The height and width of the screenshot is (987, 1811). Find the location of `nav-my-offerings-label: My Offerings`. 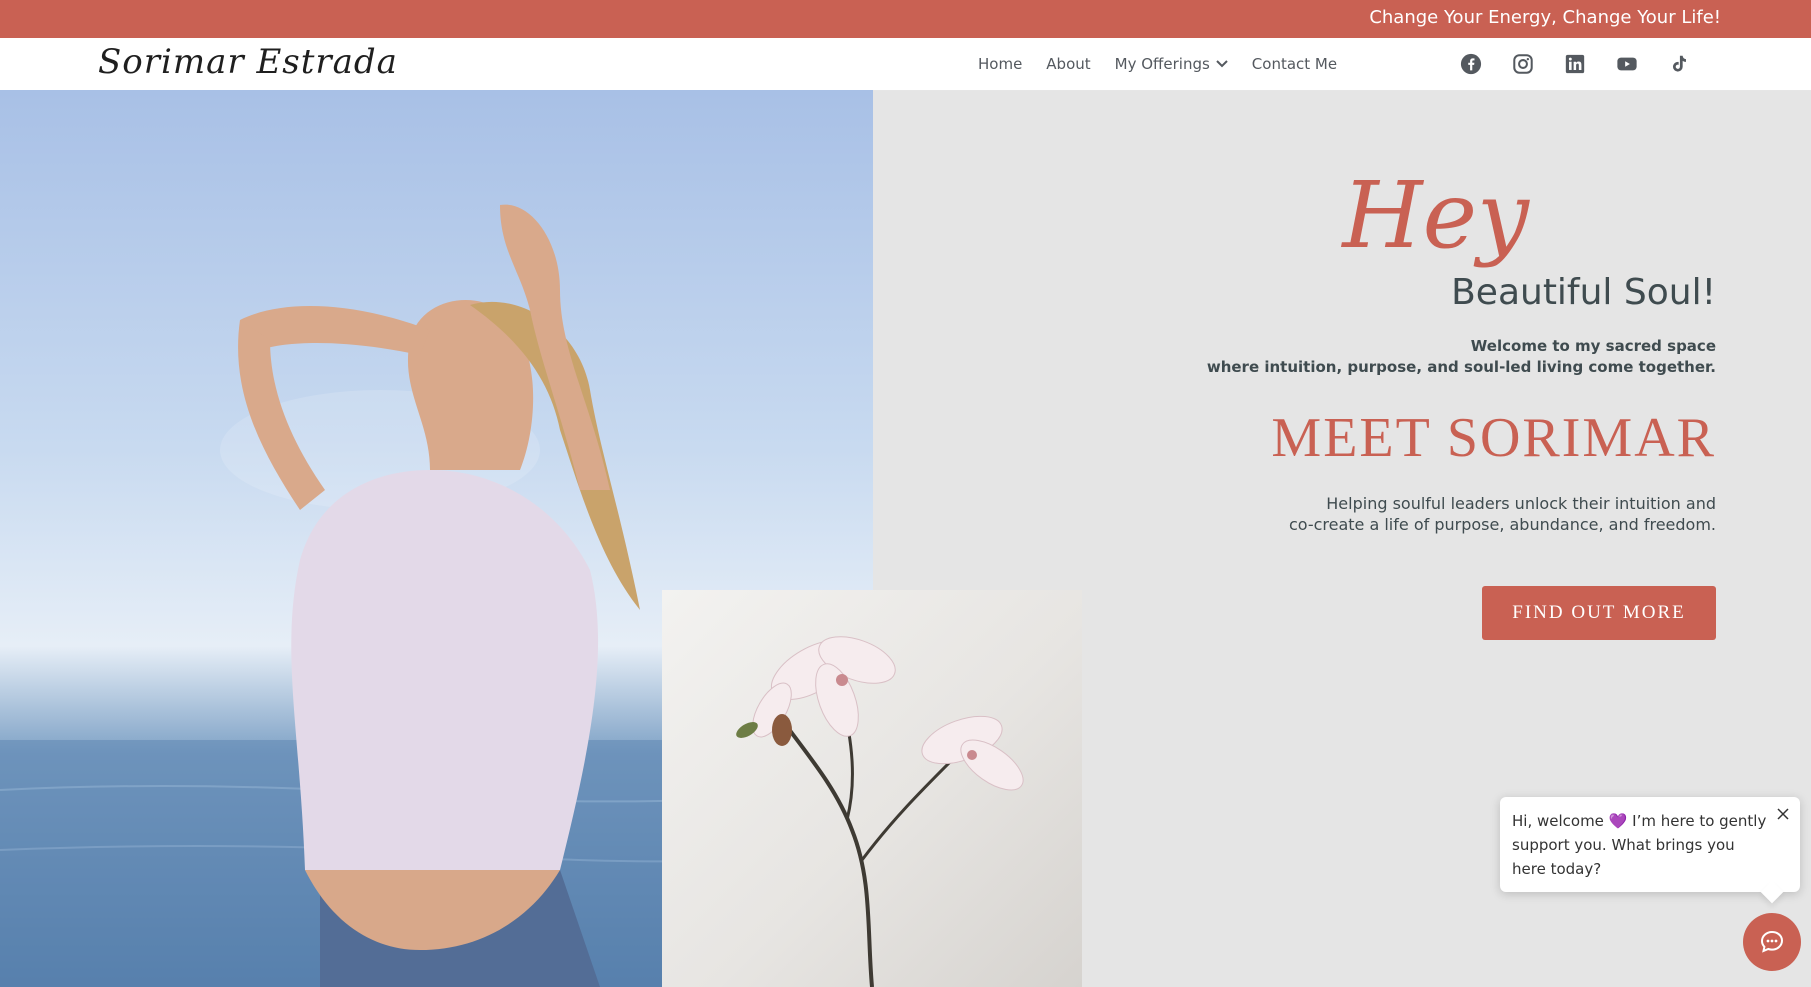

nav-my-offerings-label: My Offerings is located at coordinates (1162, 64).